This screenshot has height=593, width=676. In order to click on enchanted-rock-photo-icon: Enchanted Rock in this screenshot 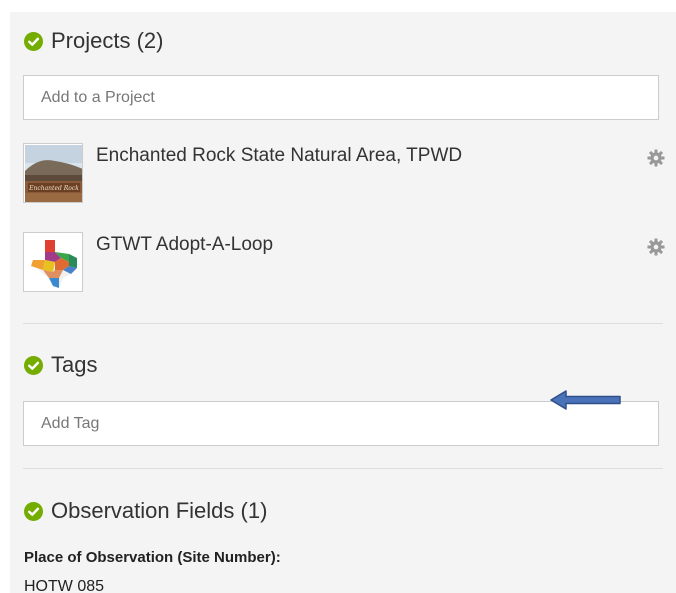, I will do `click(53, 173)`.